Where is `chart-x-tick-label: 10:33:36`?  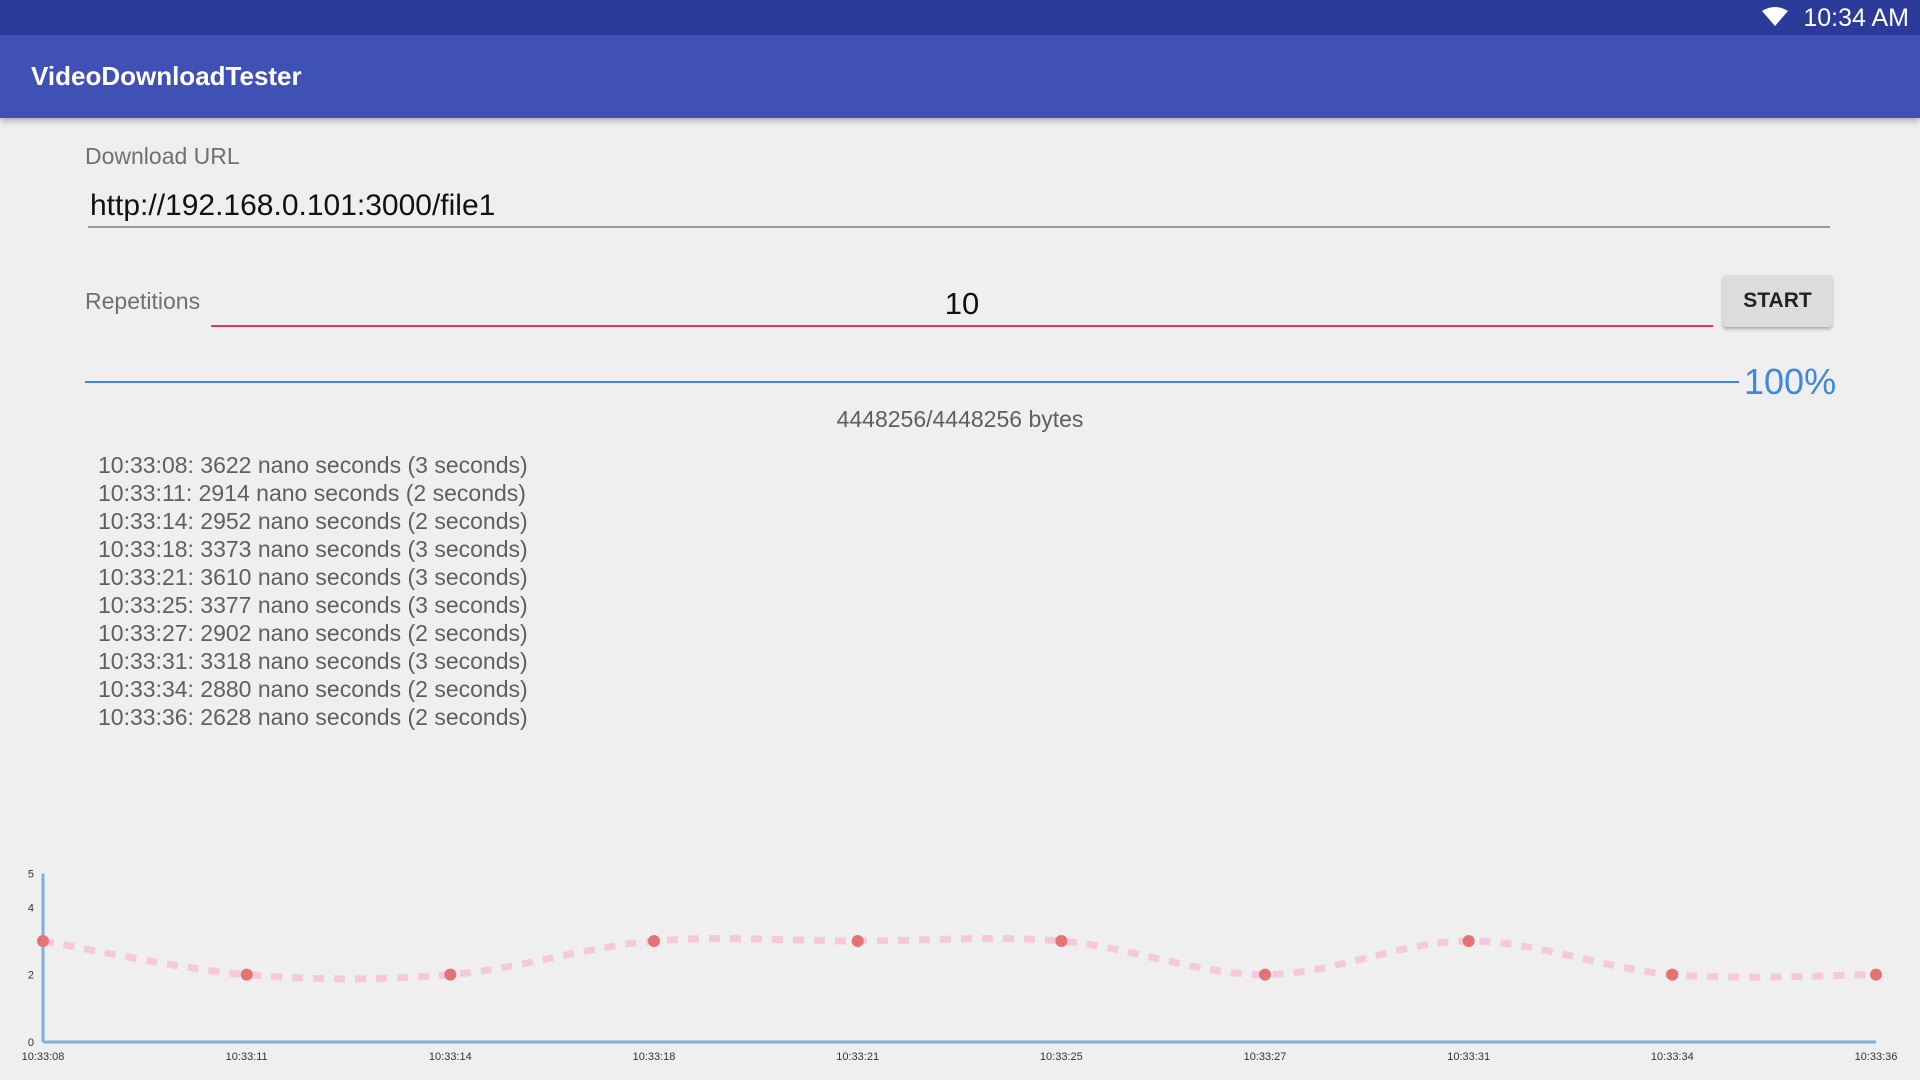
chart-x-tick-label: 10:33:36 is located at coordinates (1876, 1057).